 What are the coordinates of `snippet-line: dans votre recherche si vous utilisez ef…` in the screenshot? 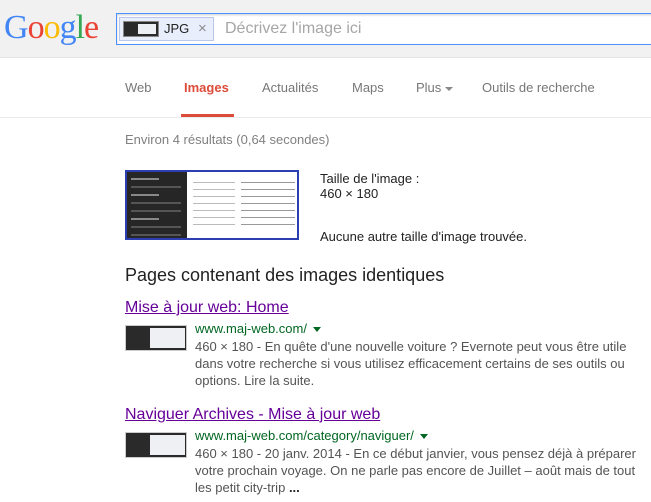 It's located at (410, 363).